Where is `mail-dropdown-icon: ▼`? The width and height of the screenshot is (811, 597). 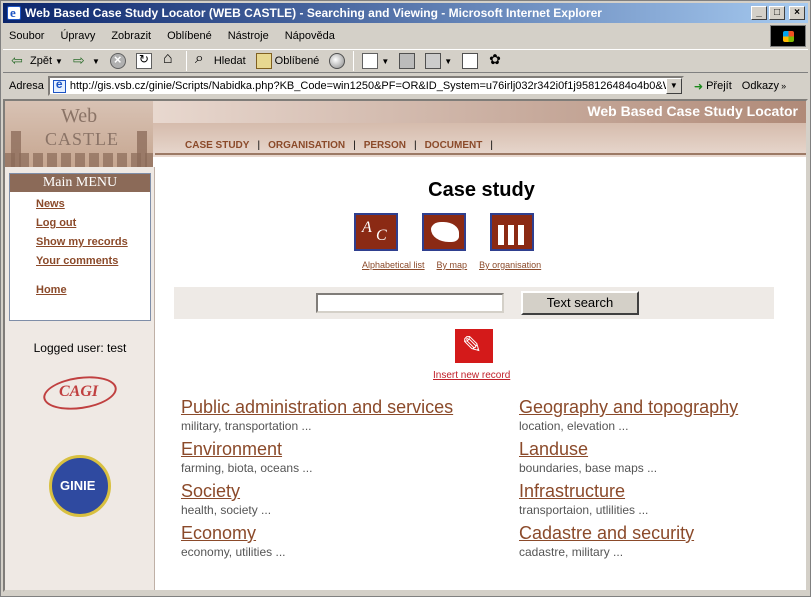 mail-dropdown-icon: ▼ is located at coordinates (385, 61).